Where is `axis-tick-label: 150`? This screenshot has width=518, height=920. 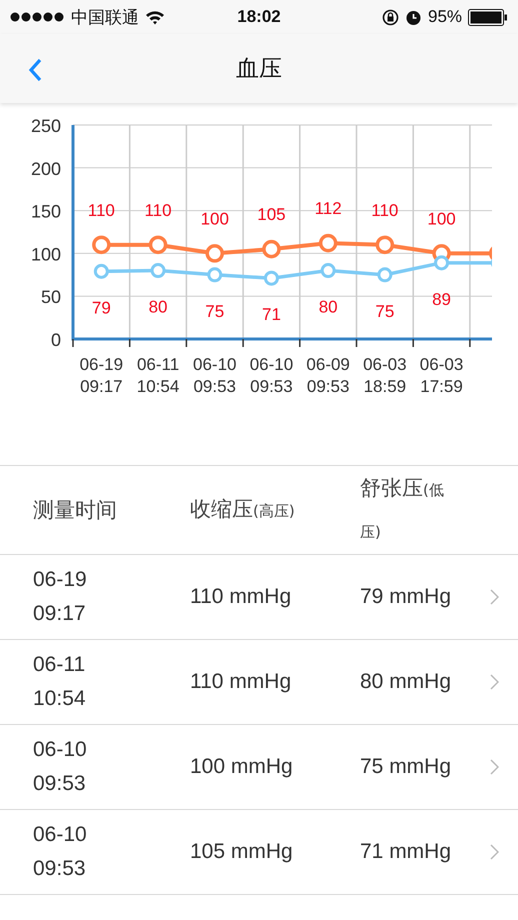 axis-tick-label: 150 is located at coordinates (45, 212).